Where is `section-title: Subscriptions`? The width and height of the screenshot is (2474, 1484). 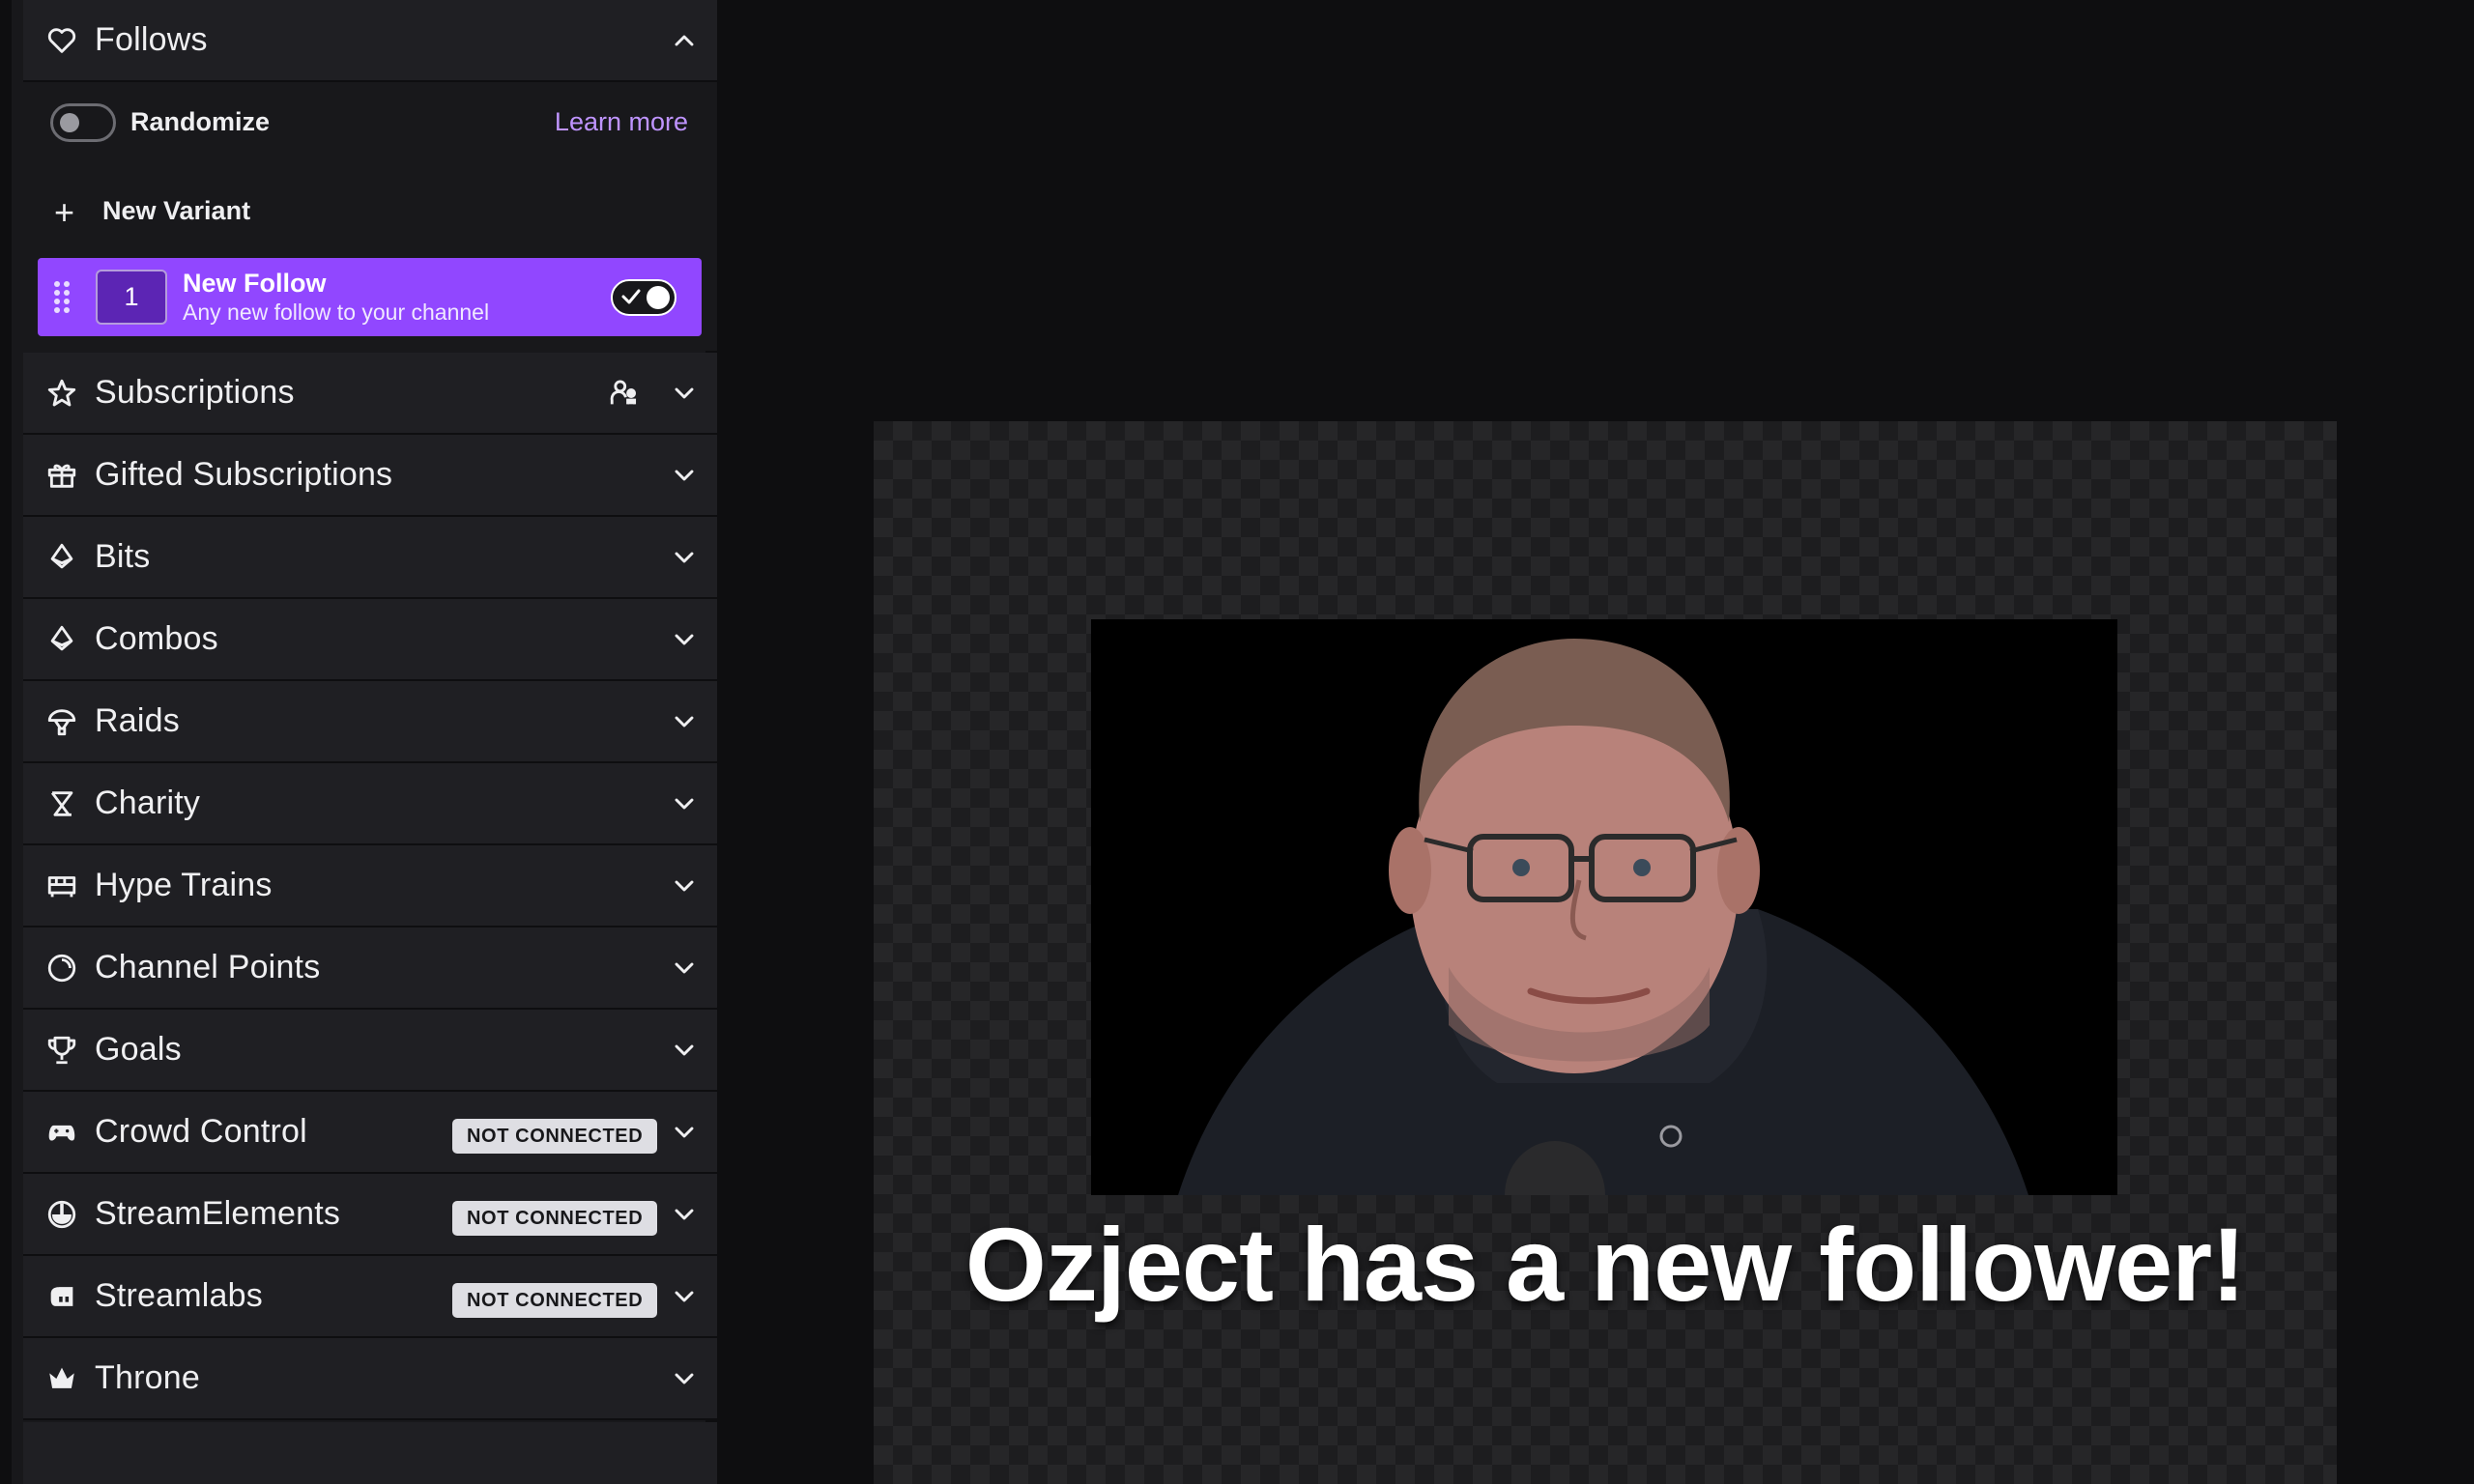
section-title: Subscriptions is located at coordinates (195, 392).